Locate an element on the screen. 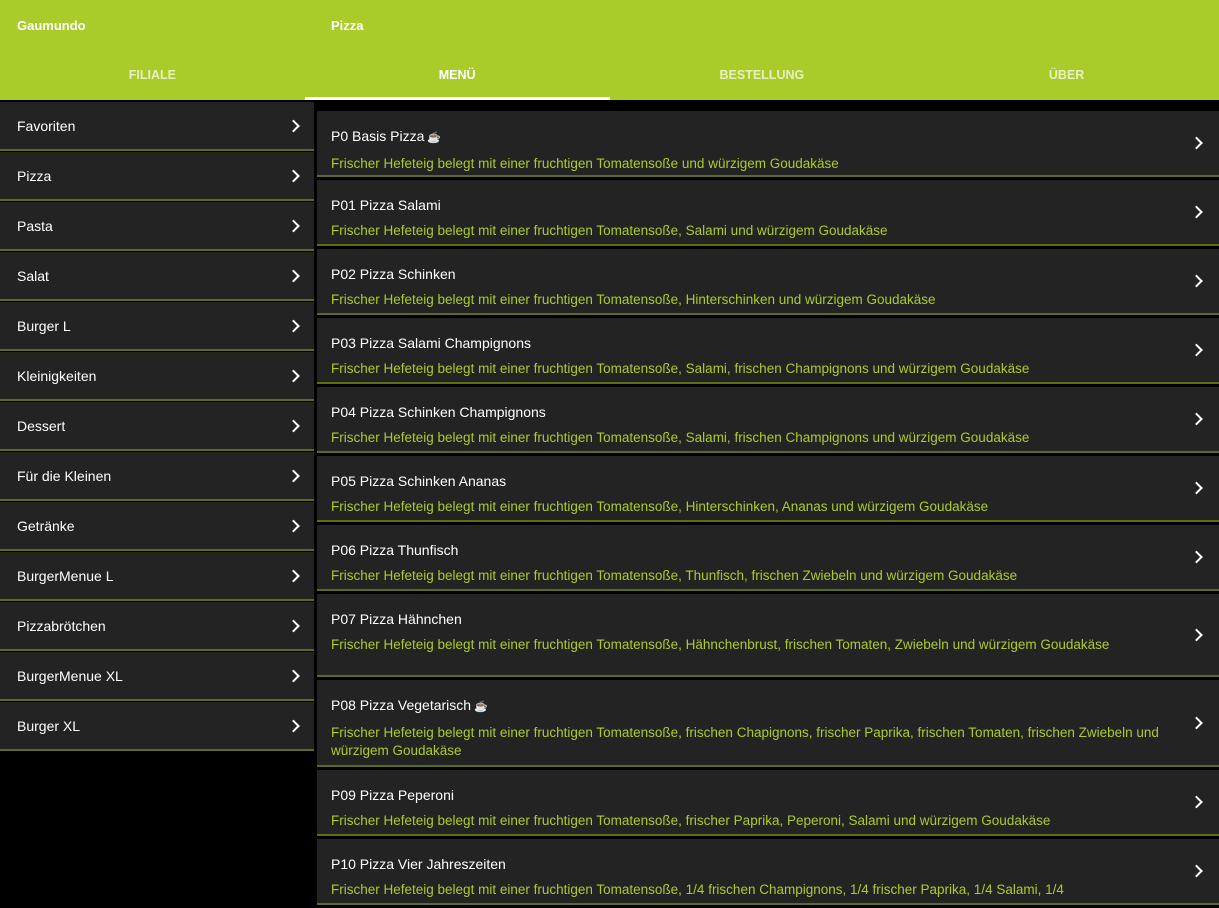  menu-item-name: P01 Pizza Salami is located at coordinates (386, 205).